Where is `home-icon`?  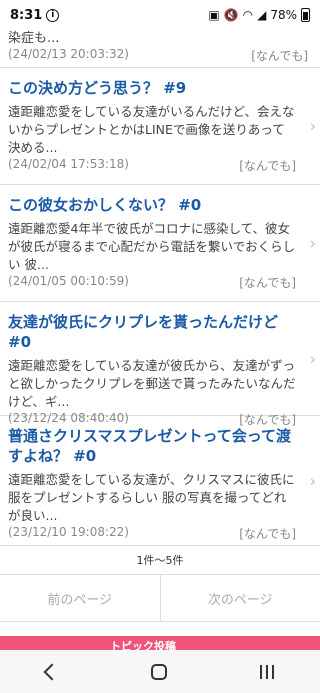 home-icon is located at coordinates (158, 671).